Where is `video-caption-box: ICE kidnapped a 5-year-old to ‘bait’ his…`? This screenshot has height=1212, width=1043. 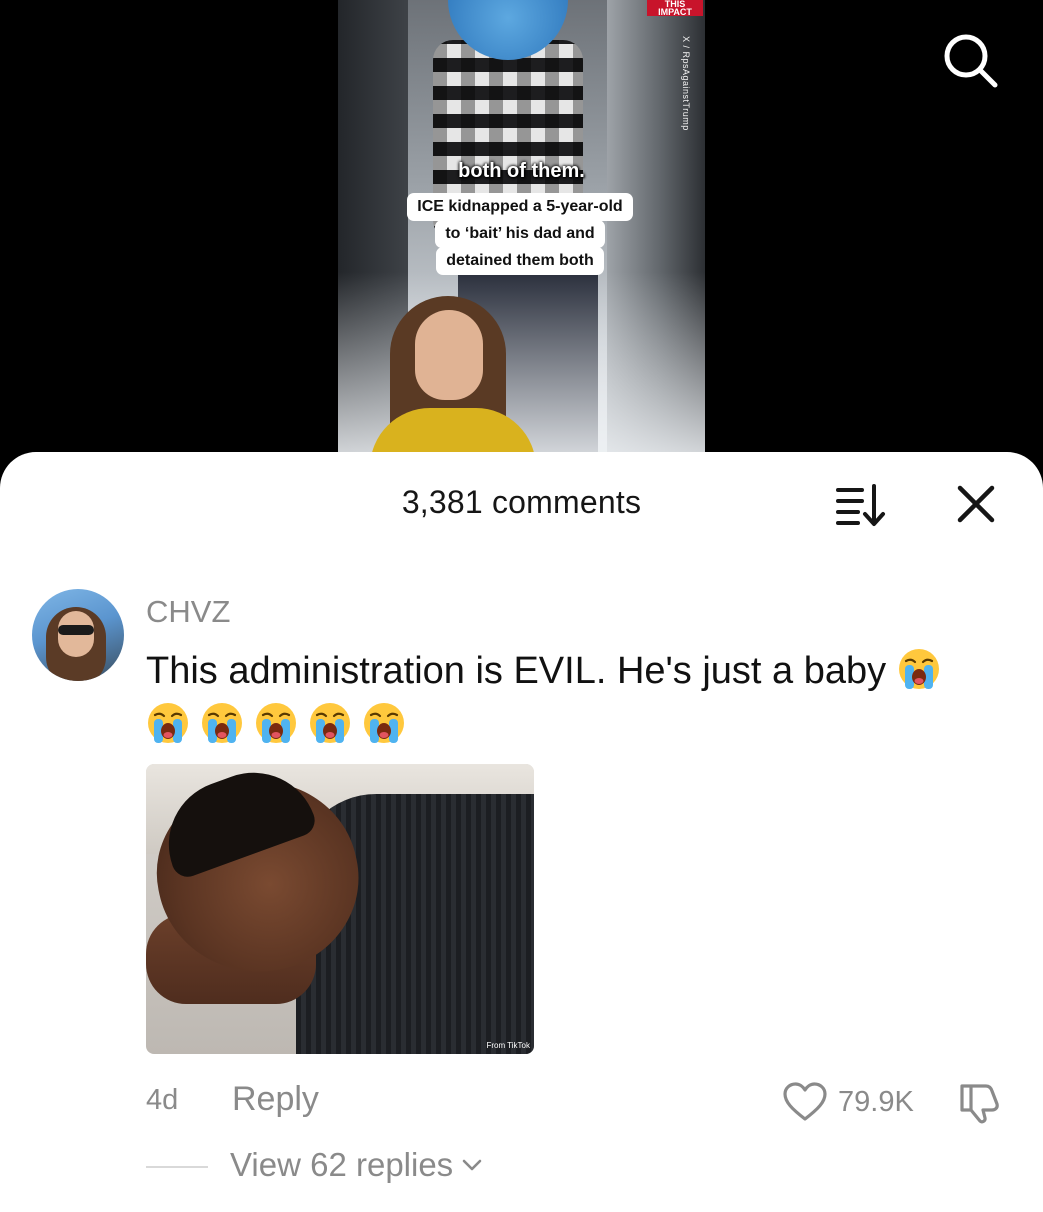 video-caption-box: ICE kidnapped a 5-year-old to ‘bait’ his… is located at coordinates (520, 234).